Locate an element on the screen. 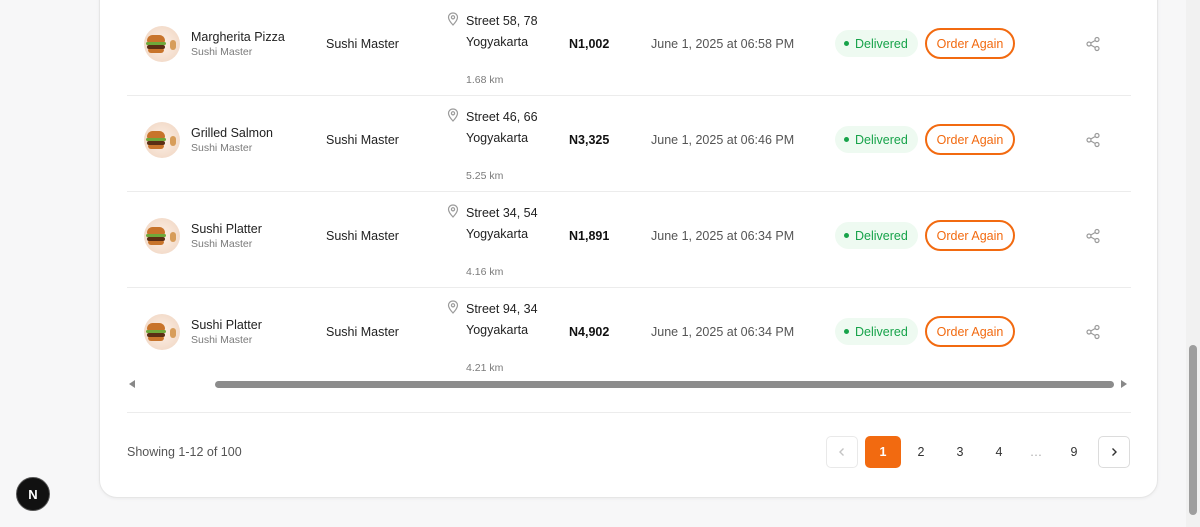 Image resolution: width=1200 pixels, height=527 pixels. item-name: Grilled Salmon is located at coordinates (232, 133).